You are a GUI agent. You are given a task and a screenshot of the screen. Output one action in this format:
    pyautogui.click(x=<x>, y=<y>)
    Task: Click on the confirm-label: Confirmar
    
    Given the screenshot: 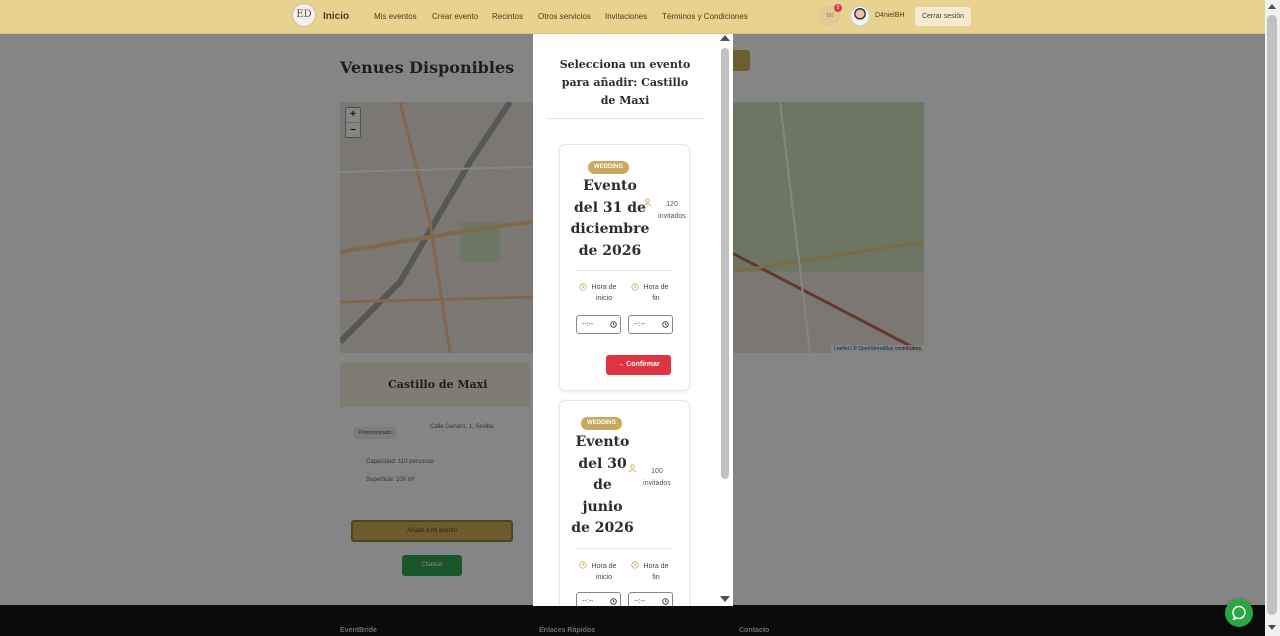 What is the action you would take?
    pyautogui.click(x=643, y=364)
    